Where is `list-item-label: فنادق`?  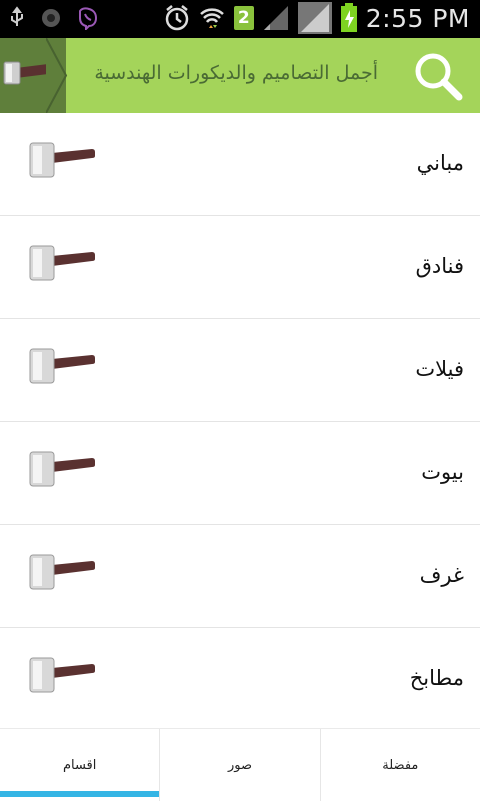 list-item-label: فنادق is located at coordinates (439, 266).